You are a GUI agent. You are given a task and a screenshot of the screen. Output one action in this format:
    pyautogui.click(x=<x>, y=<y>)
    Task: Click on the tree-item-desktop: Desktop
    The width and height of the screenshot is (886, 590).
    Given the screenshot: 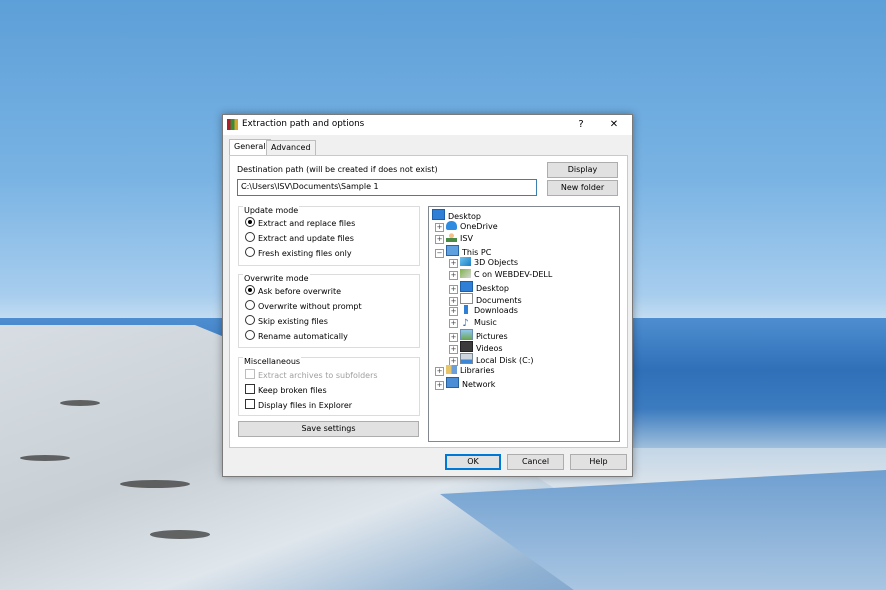 What is the action you would take?
    pyautogui.click(x=456, y=215)
    